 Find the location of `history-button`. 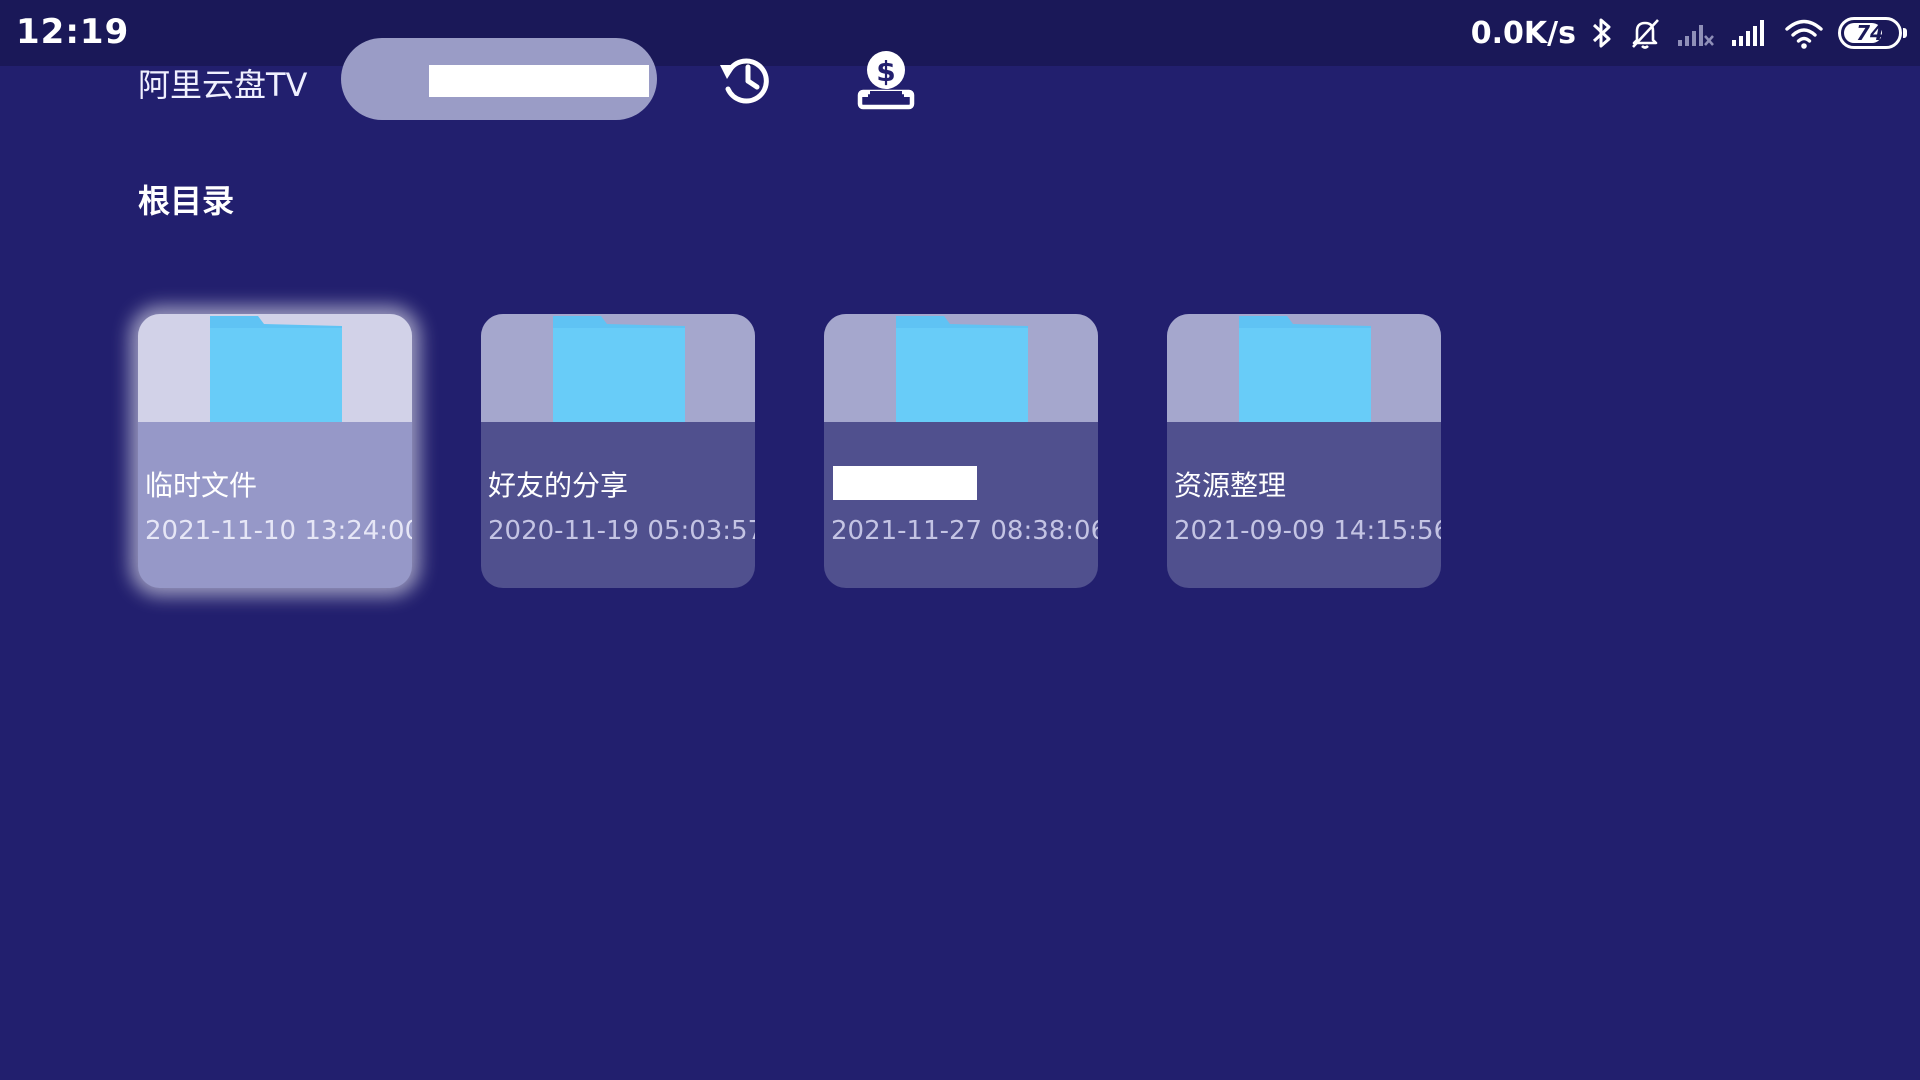

history-button is located at coordinates (746, 79).